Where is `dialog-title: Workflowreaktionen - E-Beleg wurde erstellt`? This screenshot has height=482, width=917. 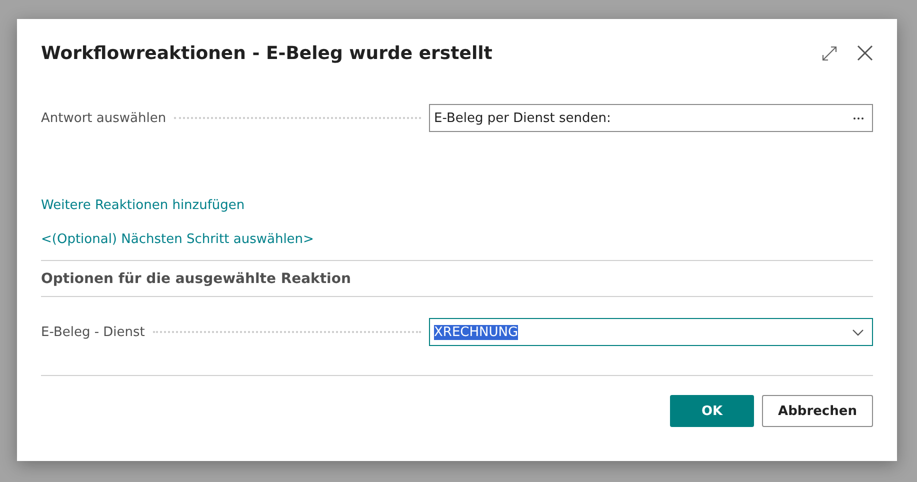 dialog-title: Workflowreaktionen - E-Beleg wurde erstellt is located at coordinates (266, 53).